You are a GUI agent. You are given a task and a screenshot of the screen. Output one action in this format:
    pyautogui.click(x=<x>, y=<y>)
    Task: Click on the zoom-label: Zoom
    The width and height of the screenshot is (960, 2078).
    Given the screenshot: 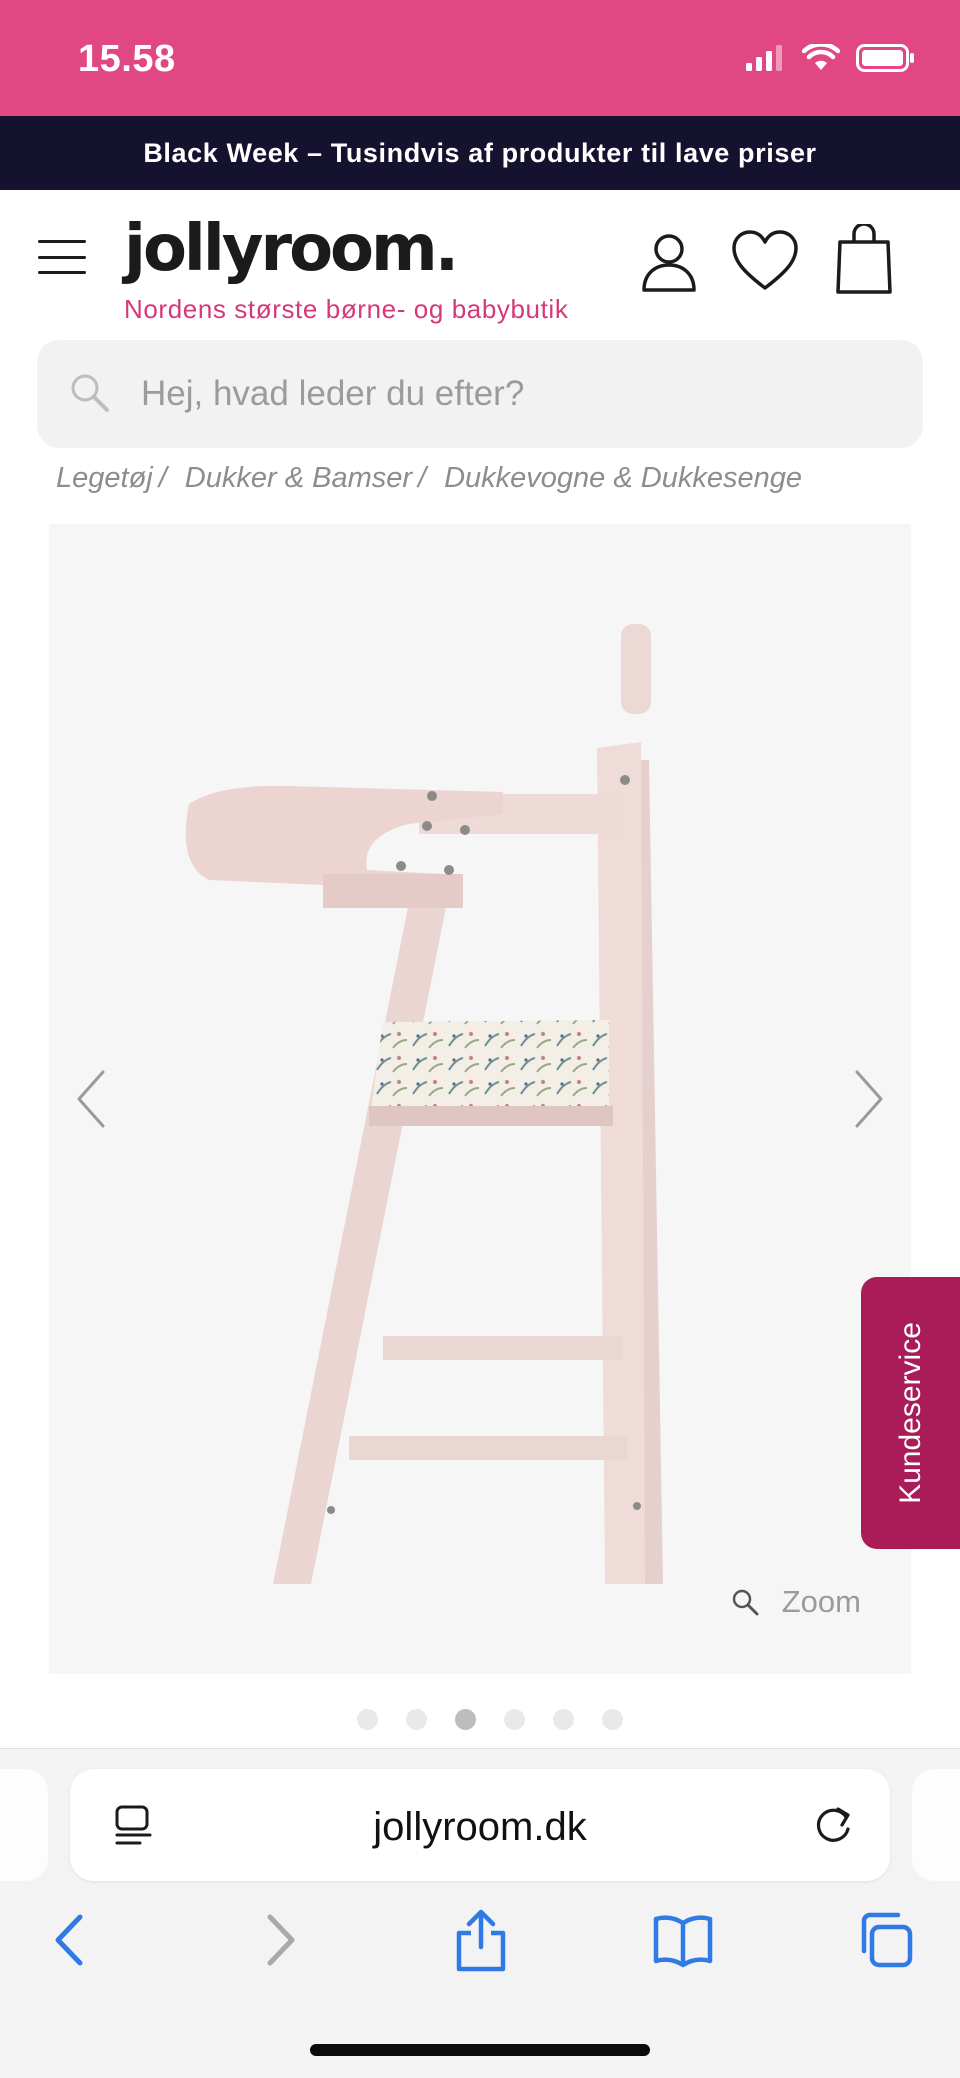 What is the action you would take?
    pyautogui.click(x=821, y=1601)
    